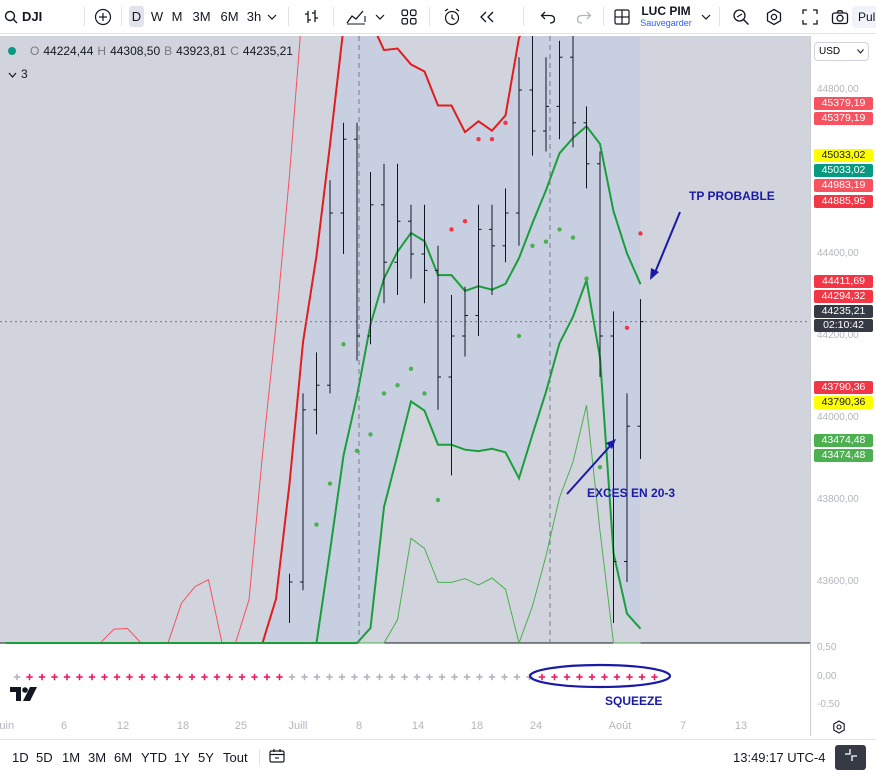 This screenshot has width=876, height=774. Describe the element at coordinates (272, 16) in the screenshot. I see `interval-dropdown` at that location.